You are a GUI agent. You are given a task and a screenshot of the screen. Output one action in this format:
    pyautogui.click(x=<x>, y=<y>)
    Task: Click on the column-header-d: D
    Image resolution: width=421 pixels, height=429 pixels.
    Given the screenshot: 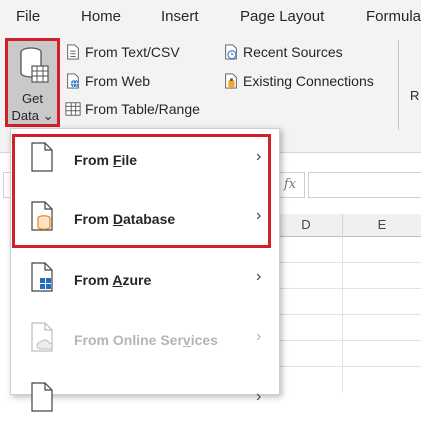 What is the action you would take?
    pyautogui.click(x=306, y=225)
    